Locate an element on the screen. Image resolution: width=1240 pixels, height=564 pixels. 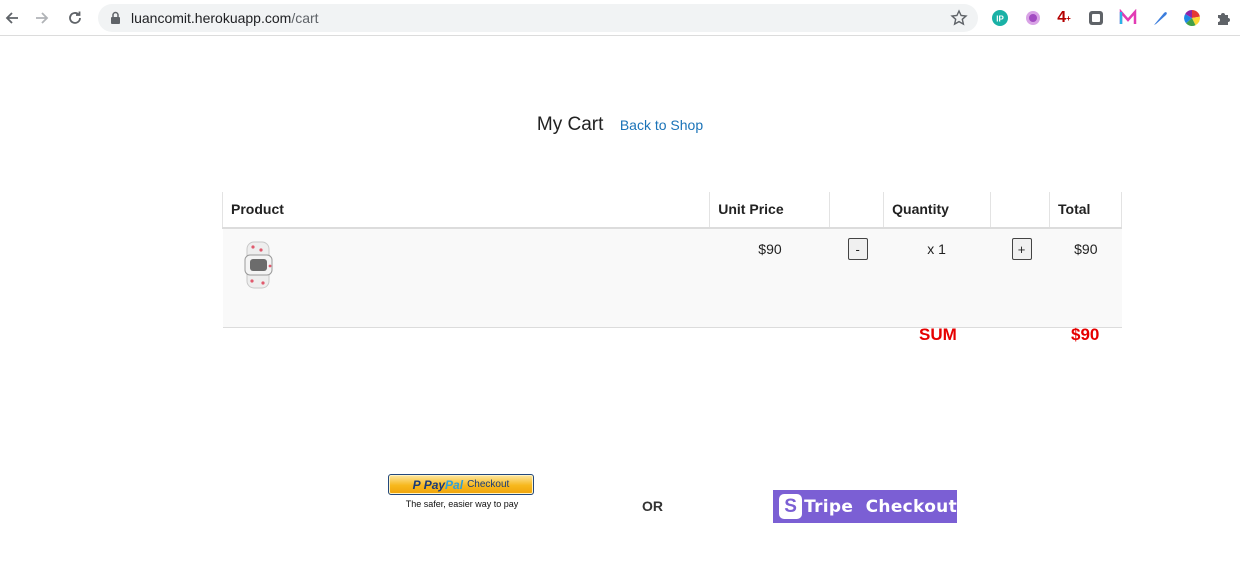
reload-button is located at coordinates (75, 18).